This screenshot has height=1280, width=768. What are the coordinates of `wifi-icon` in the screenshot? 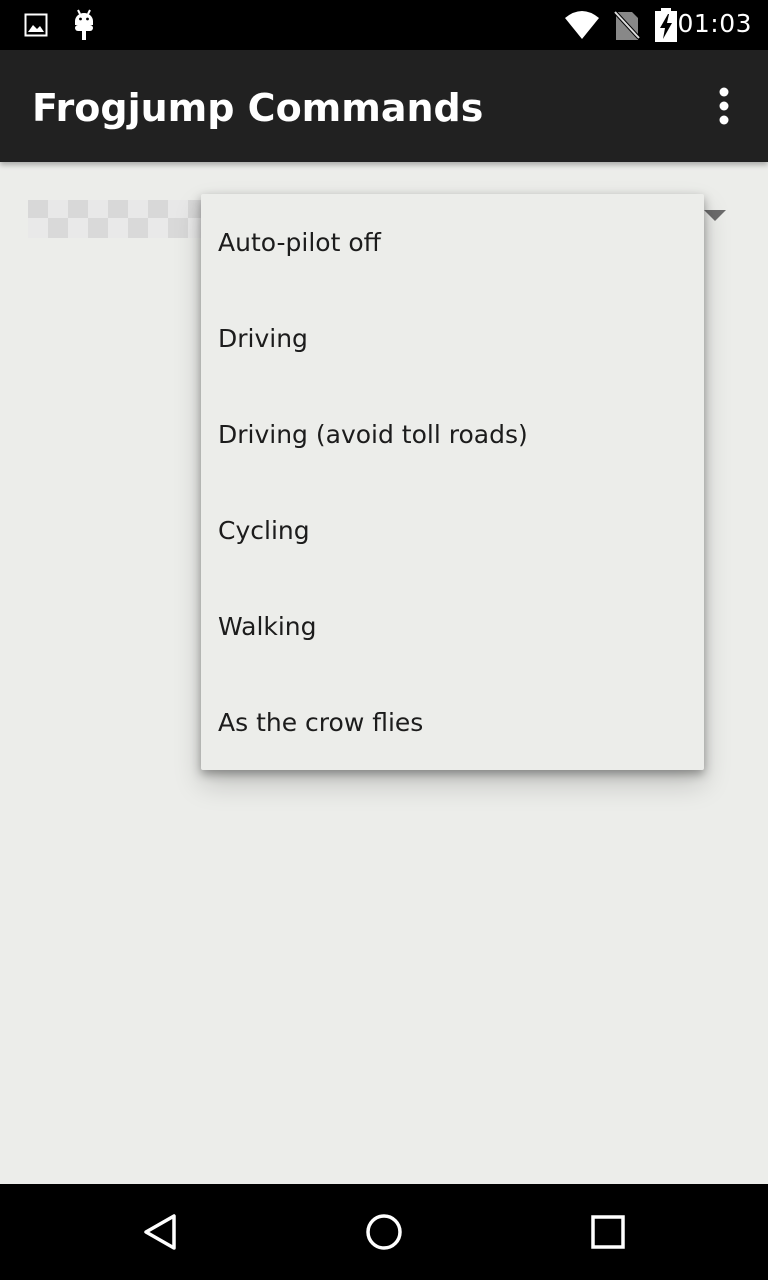 It's located at (582, 27).